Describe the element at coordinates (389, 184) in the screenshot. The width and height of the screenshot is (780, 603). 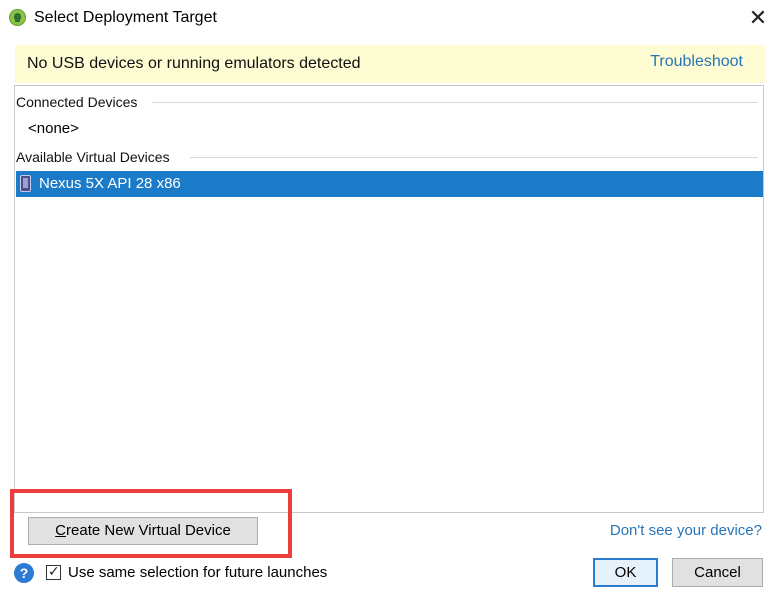
I see `device-row-nexus-5x: Nexus 5X API 28 x86` at that location.